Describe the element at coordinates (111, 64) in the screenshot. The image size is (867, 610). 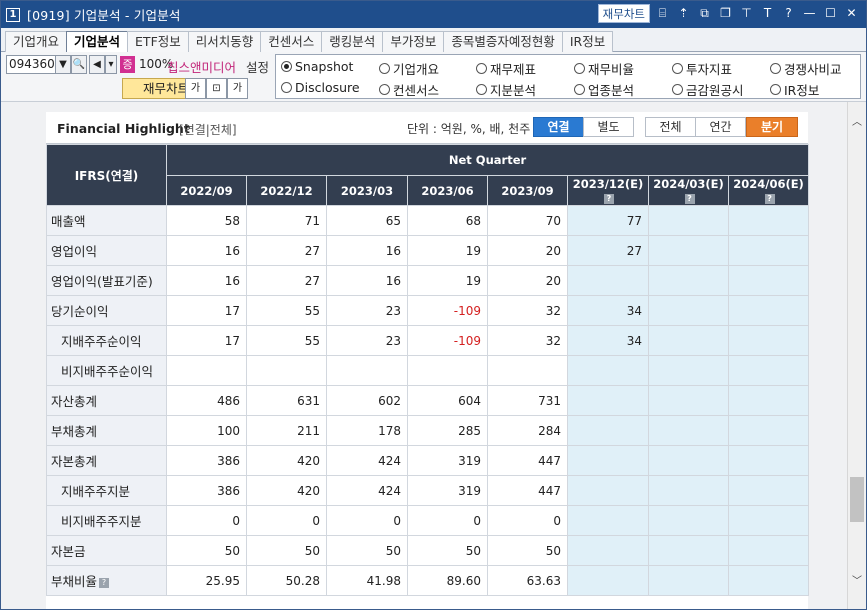
I see `speaker-dropdown-icon: ▾` at that location.